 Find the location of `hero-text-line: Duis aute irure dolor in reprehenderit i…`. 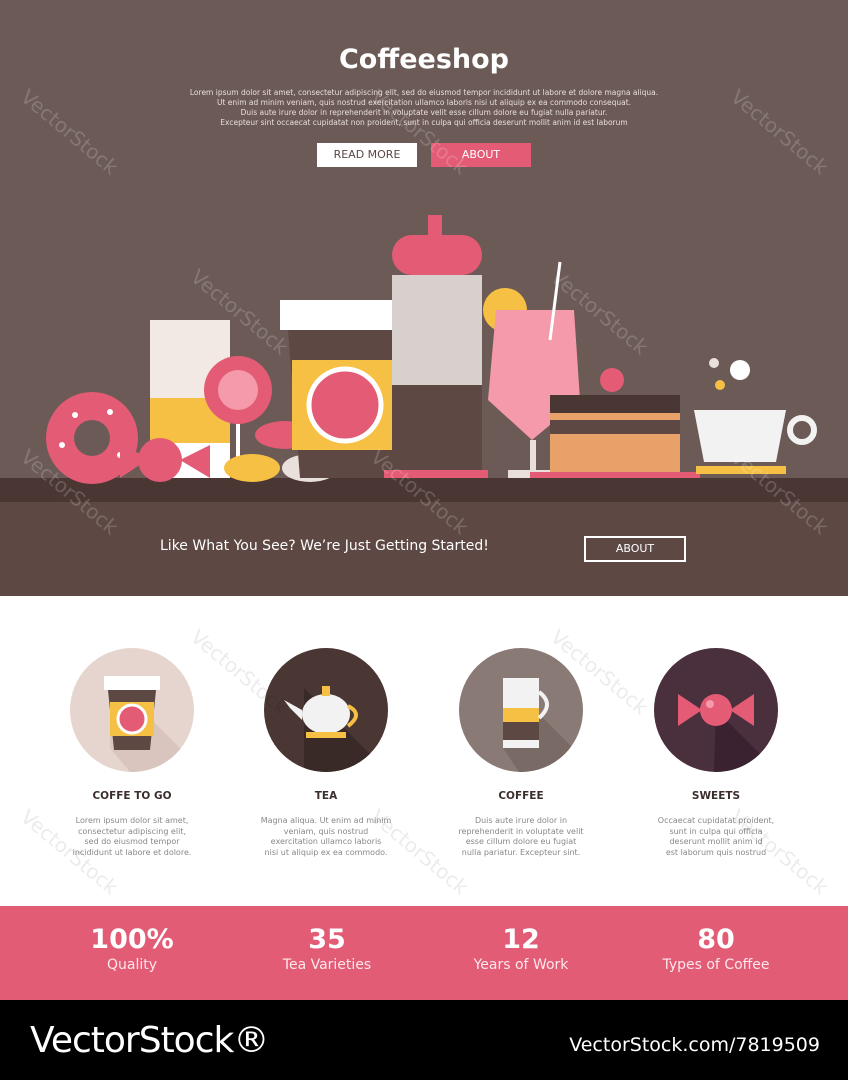

hero-text-line: Duis aute irure dolor in reprehenderit i… is located at coordinates (424, 112).